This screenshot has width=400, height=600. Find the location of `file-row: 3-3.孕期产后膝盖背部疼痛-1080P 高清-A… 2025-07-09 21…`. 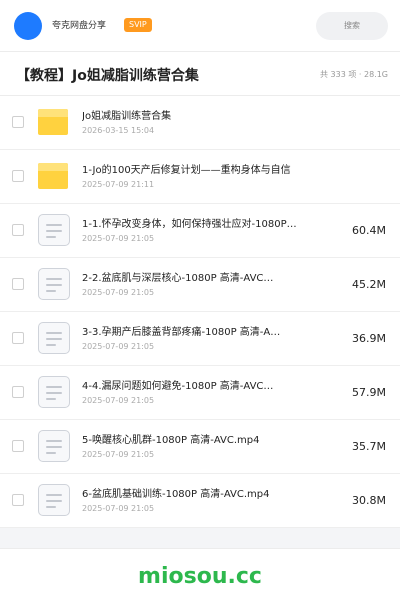

file-row: 3-3.孕期产后膝盖背部疼痛-1080P 高清-A… 2025-07-09 21… is located at coordinates (200, 339).